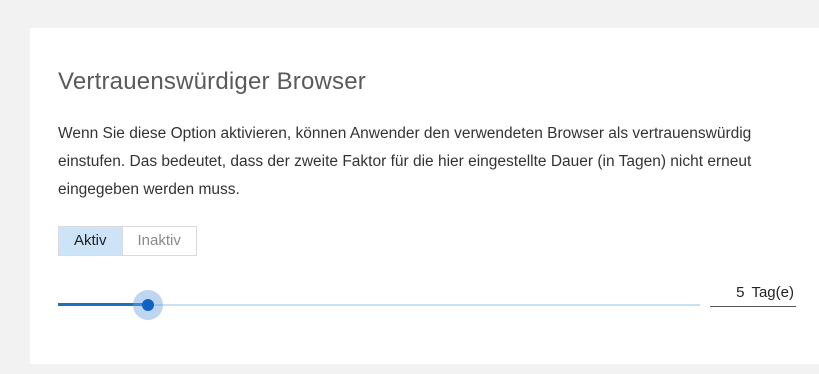  What do you see at coordinates (772, 292) in the screenshot?
I see `duration-unit: Tag(e)` at bounding box center [772, 292].